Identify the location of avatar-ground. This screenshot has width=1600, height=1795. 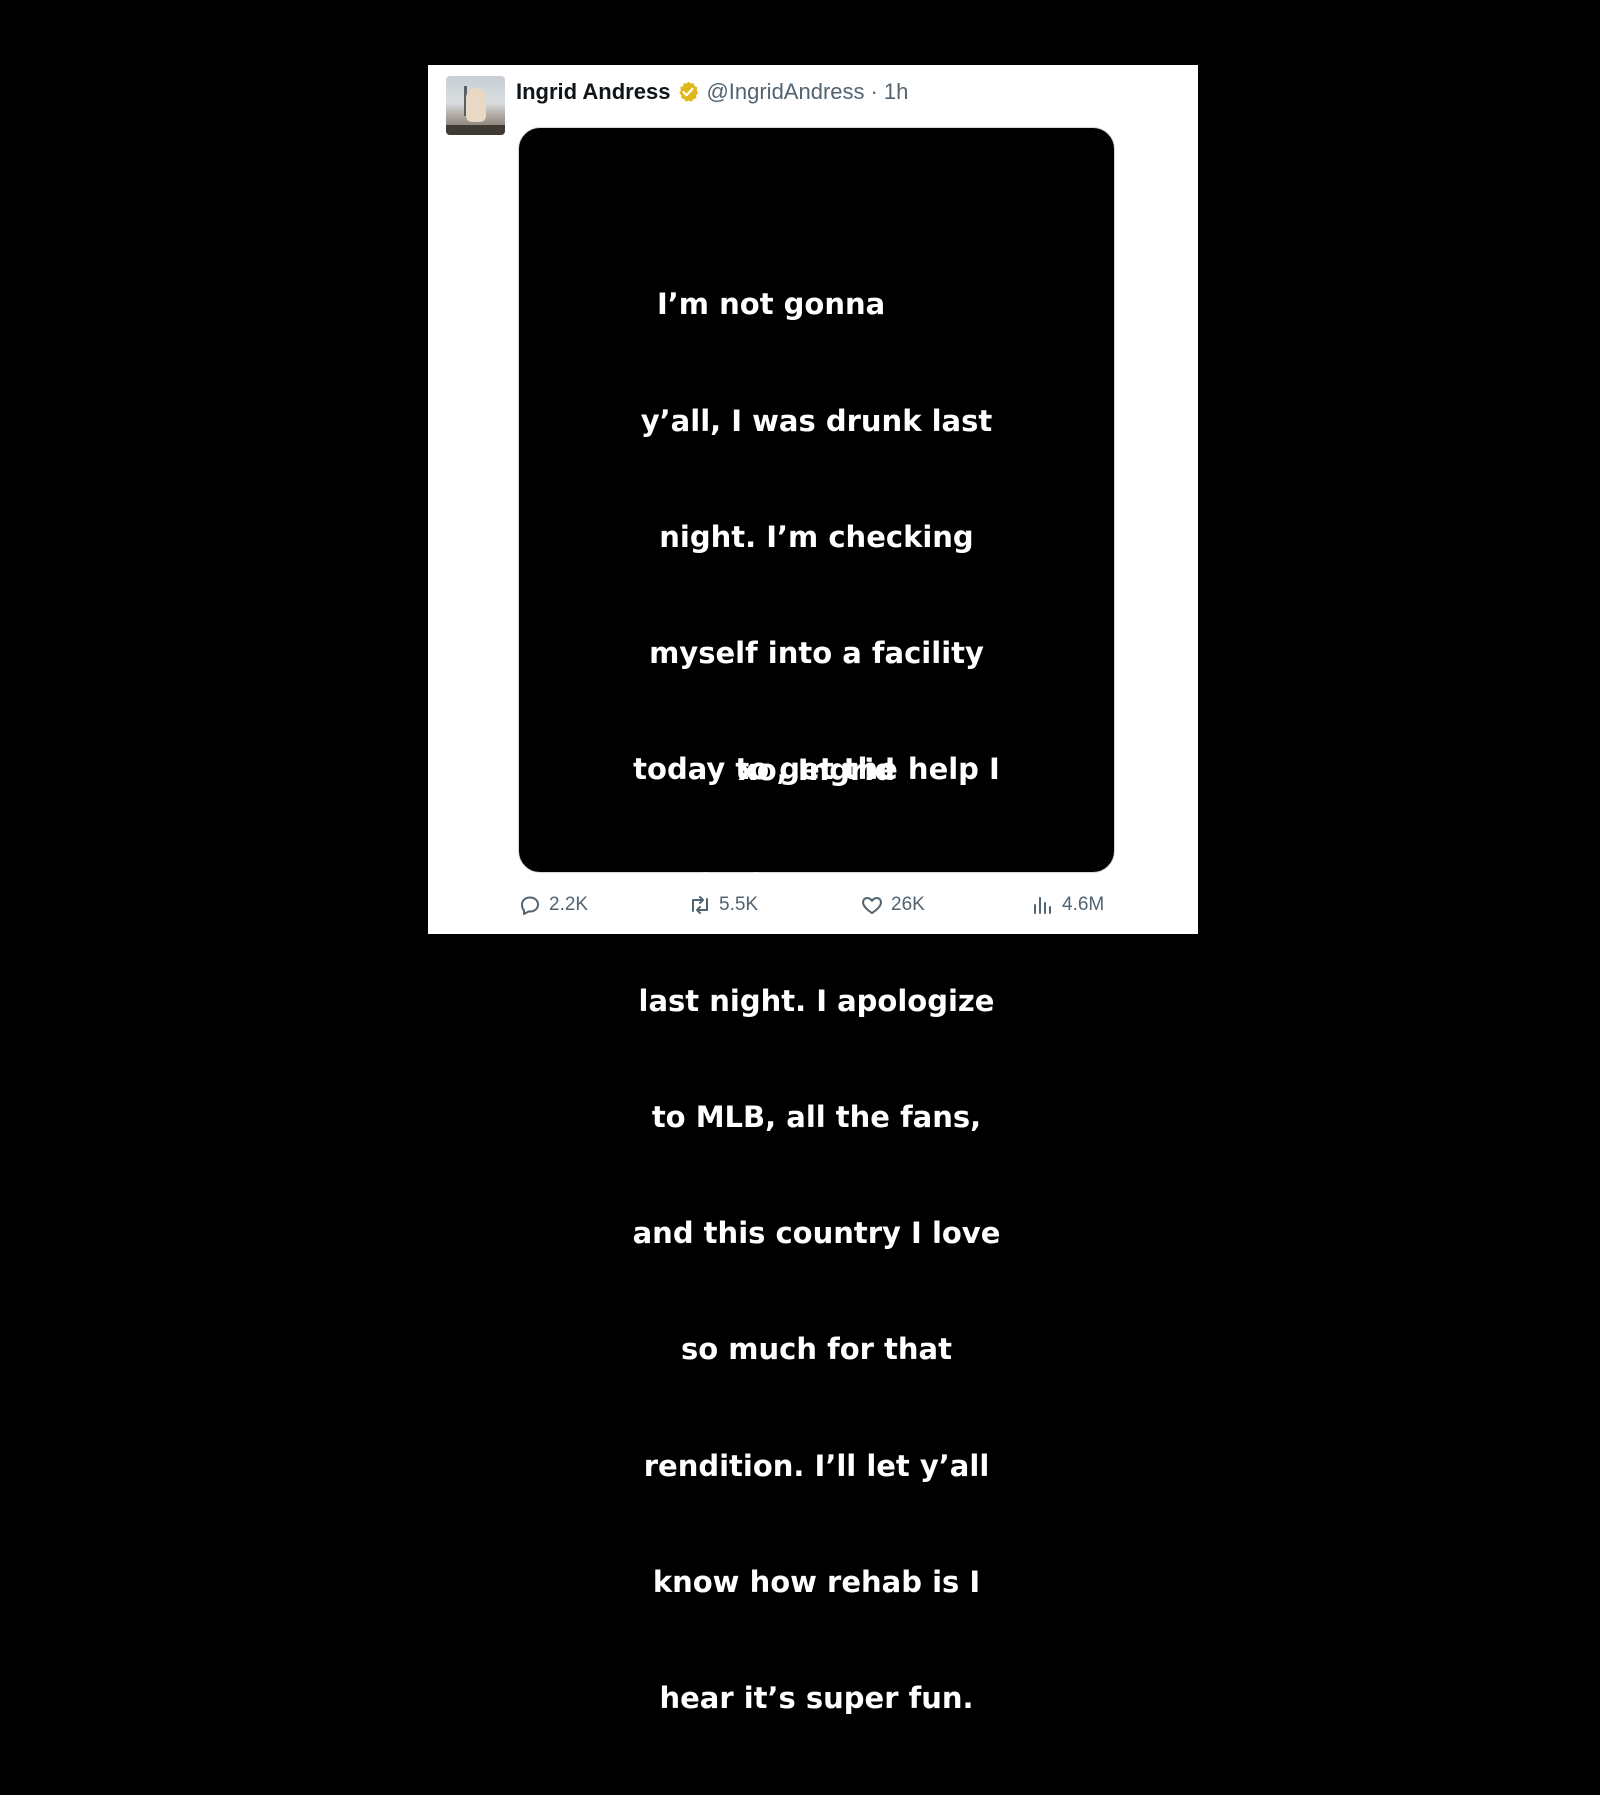
(475, 130).